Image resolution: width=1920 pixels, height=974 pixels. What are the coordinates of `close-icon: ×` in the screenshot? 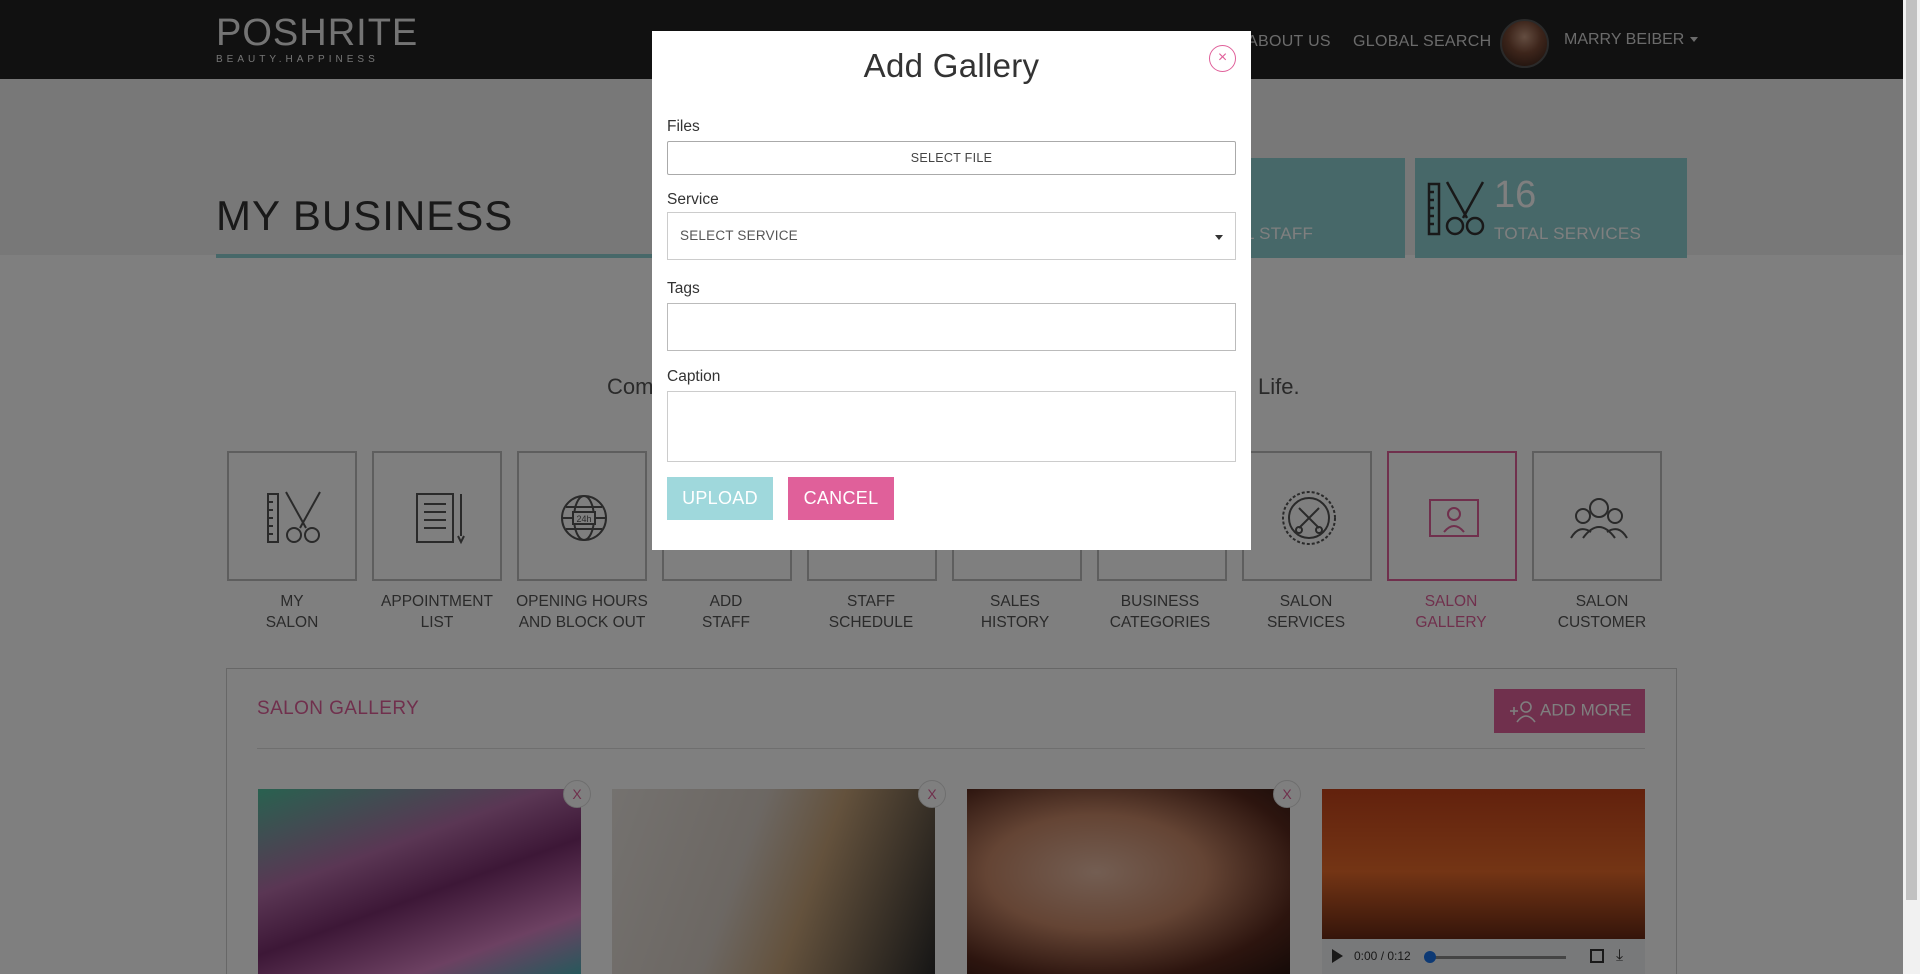 It's located at (1222, 58).